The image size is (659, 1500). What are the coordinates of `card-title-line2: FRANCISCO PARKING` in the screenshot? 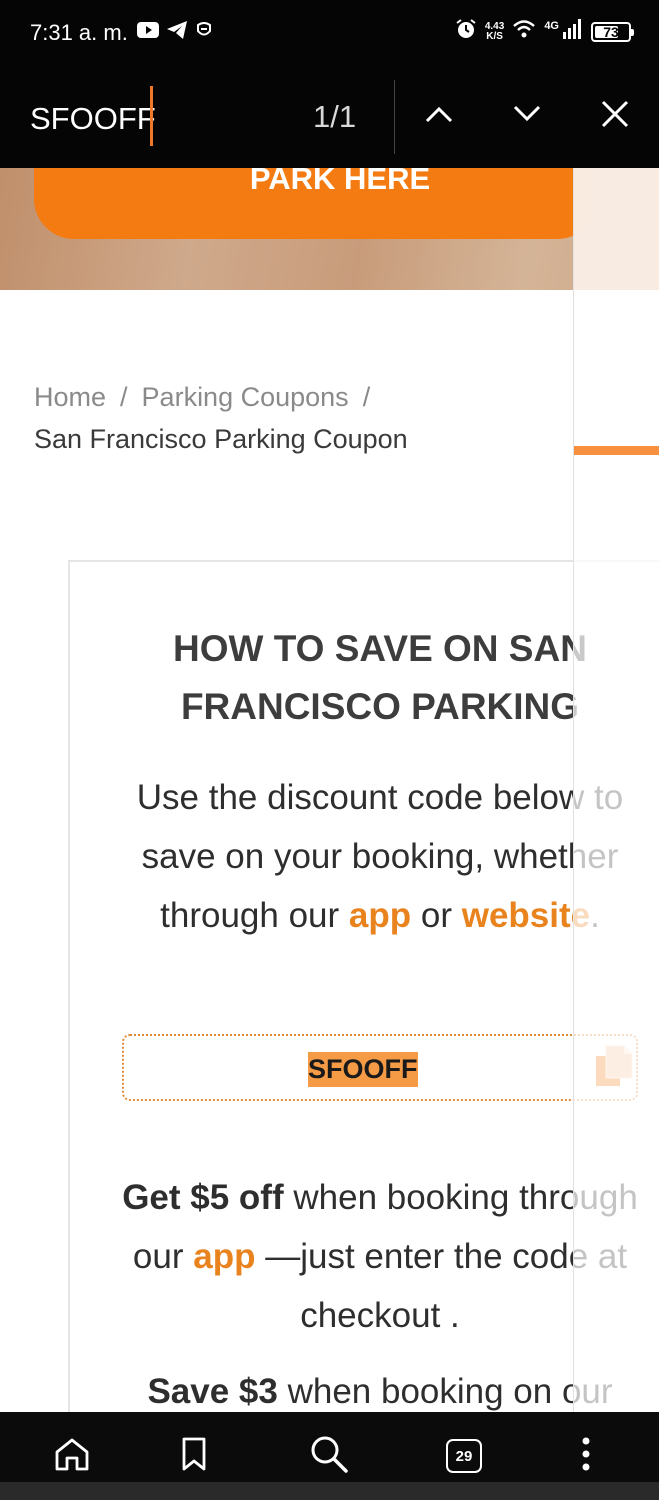 It's located at (380, 706).